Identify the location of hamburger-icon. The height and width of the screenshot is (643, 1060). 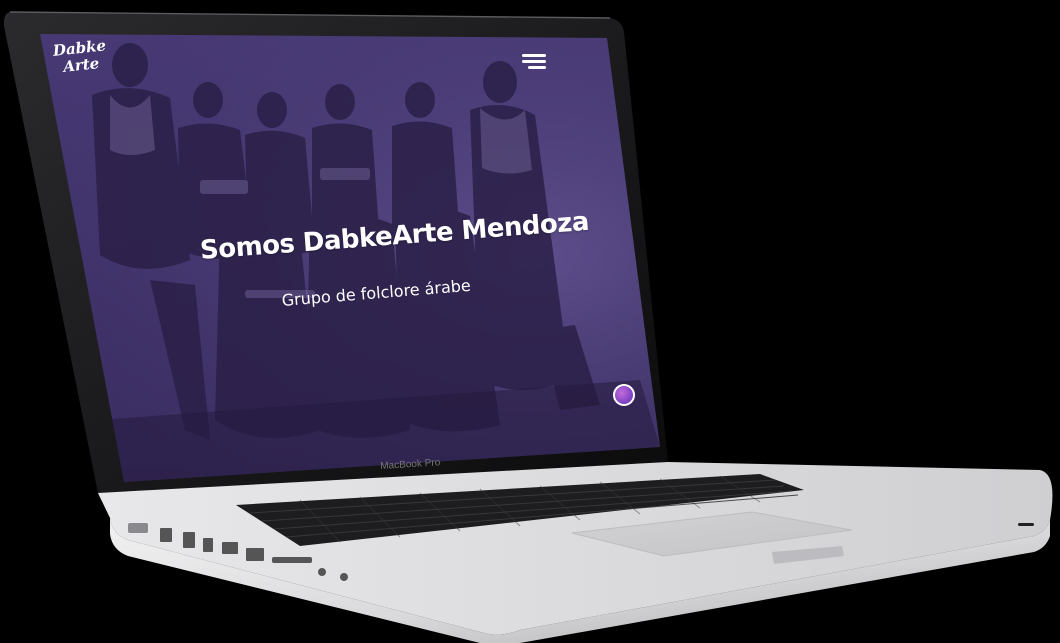
(536, 63).